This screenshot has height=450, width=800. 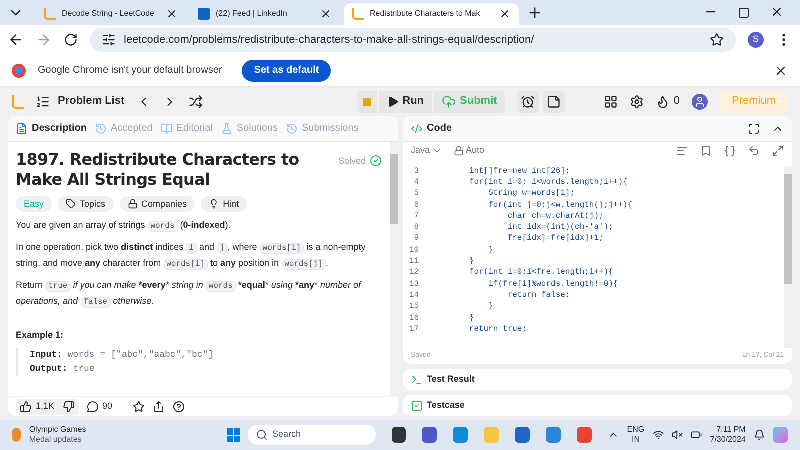 What do you see at coordinates (138, 406) in the screenshot?
I see `favorite-star-icon` at bounding box center [138, 406].